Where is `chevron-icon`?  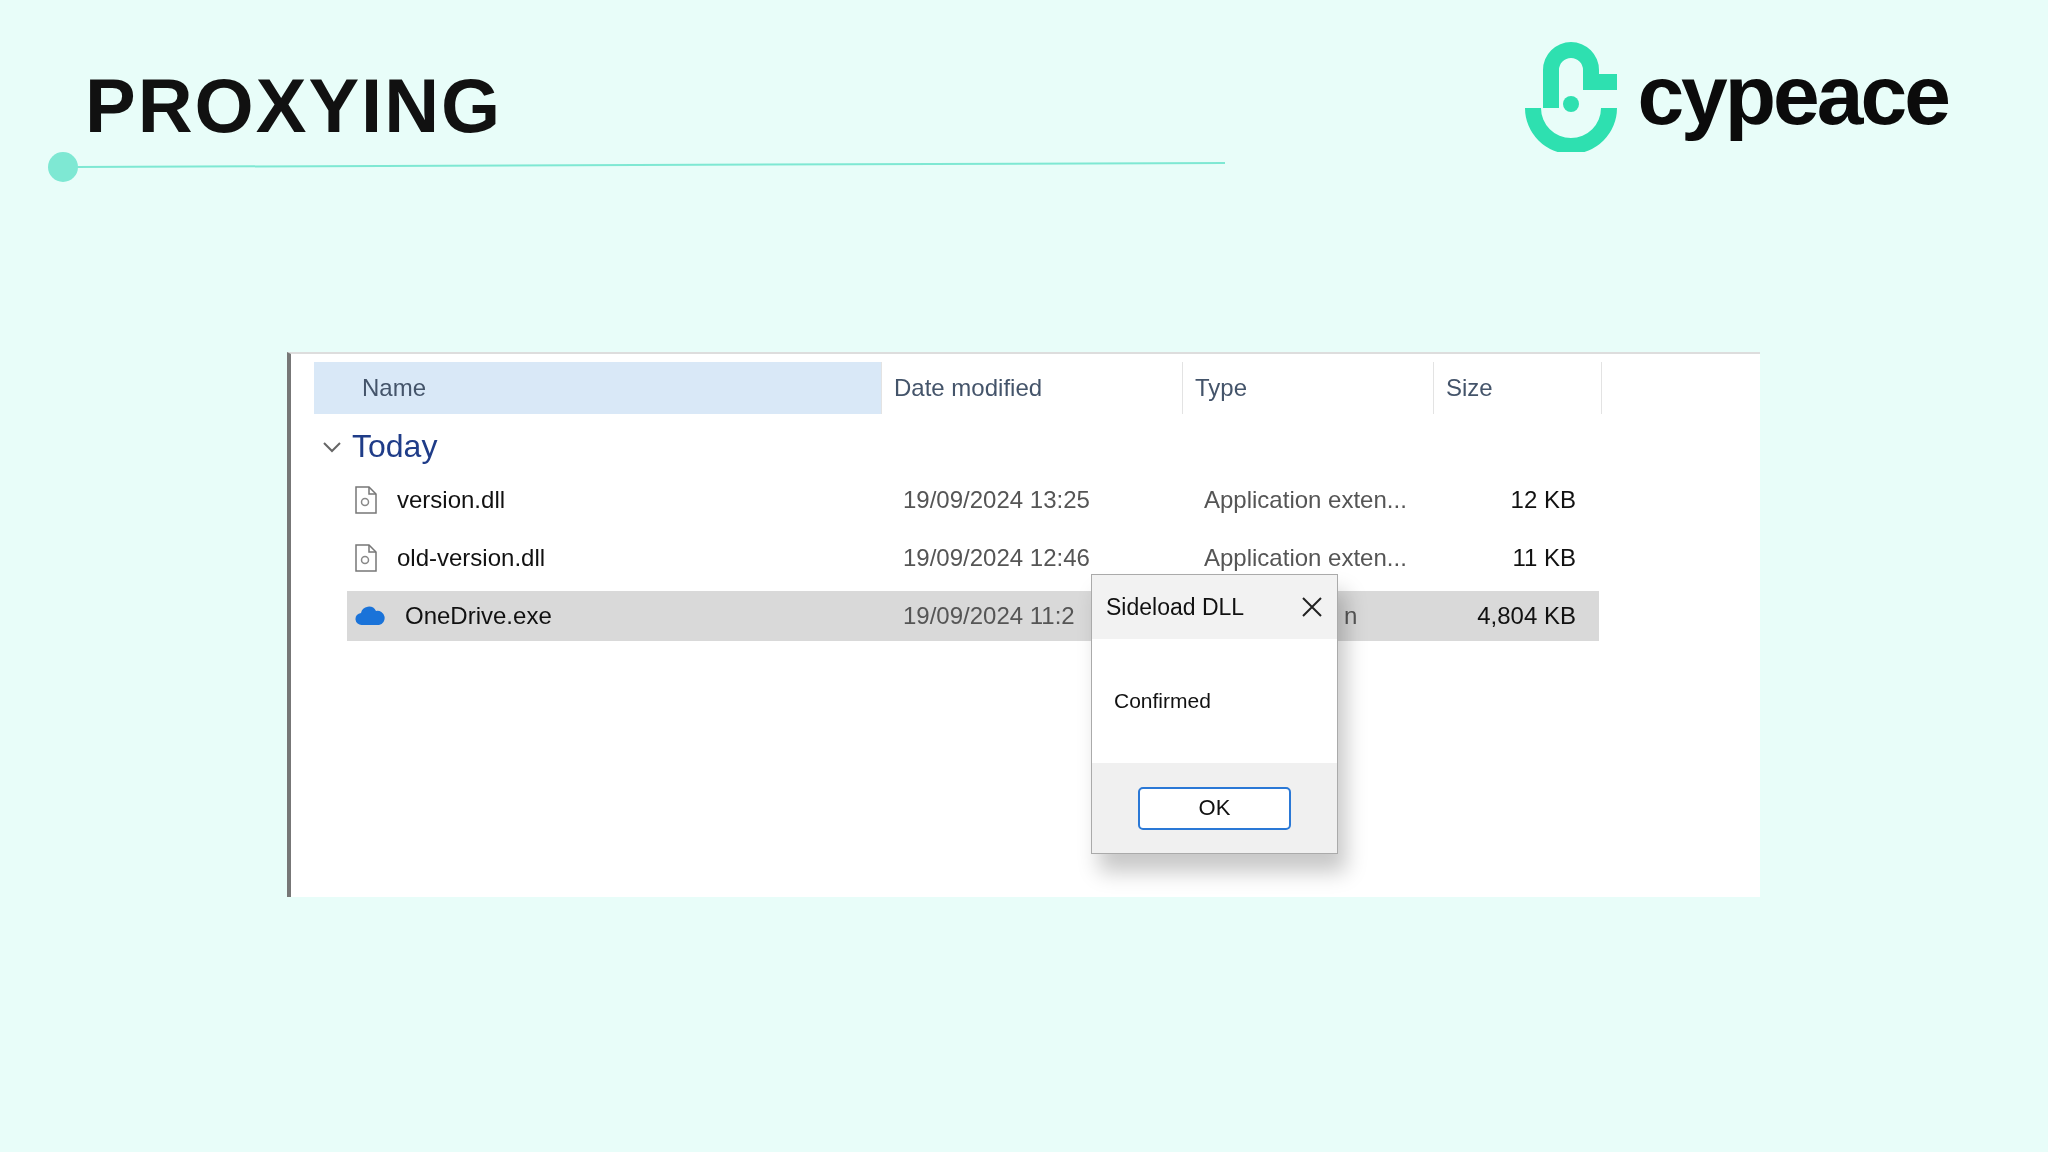
chevron-icon is located at coordinates (332, 446).